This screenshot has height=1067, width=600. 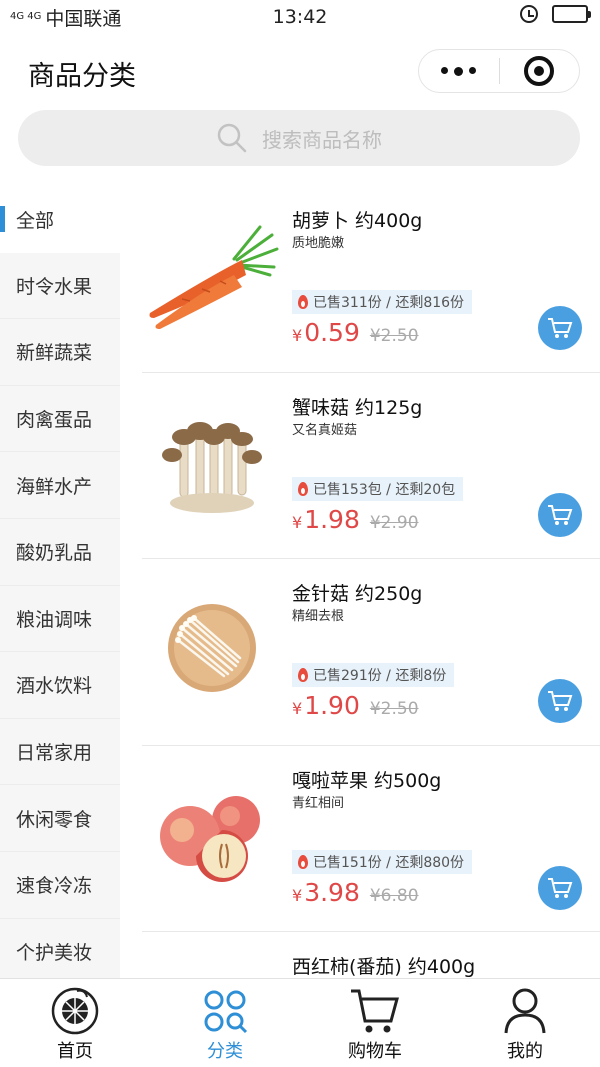 What do you see at coordinates (322, 139) in the screenshot?
I see `search-placeholder: 搜索商品名称` at bounding box center [322, 139].